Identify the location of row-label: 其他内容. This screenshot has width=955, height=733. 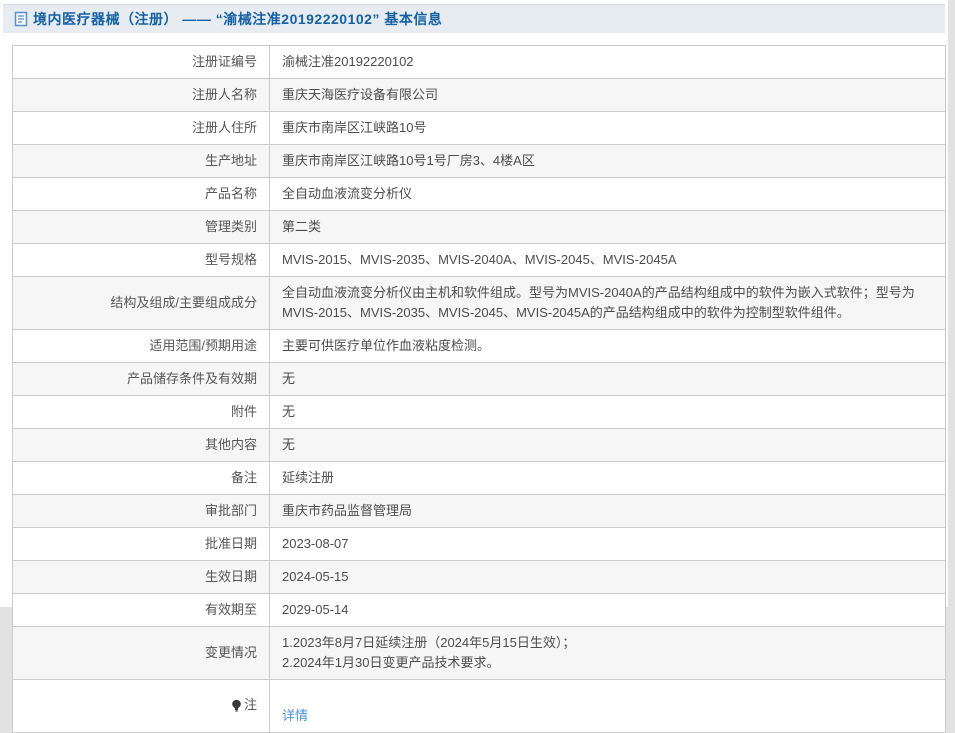
(141, 445).